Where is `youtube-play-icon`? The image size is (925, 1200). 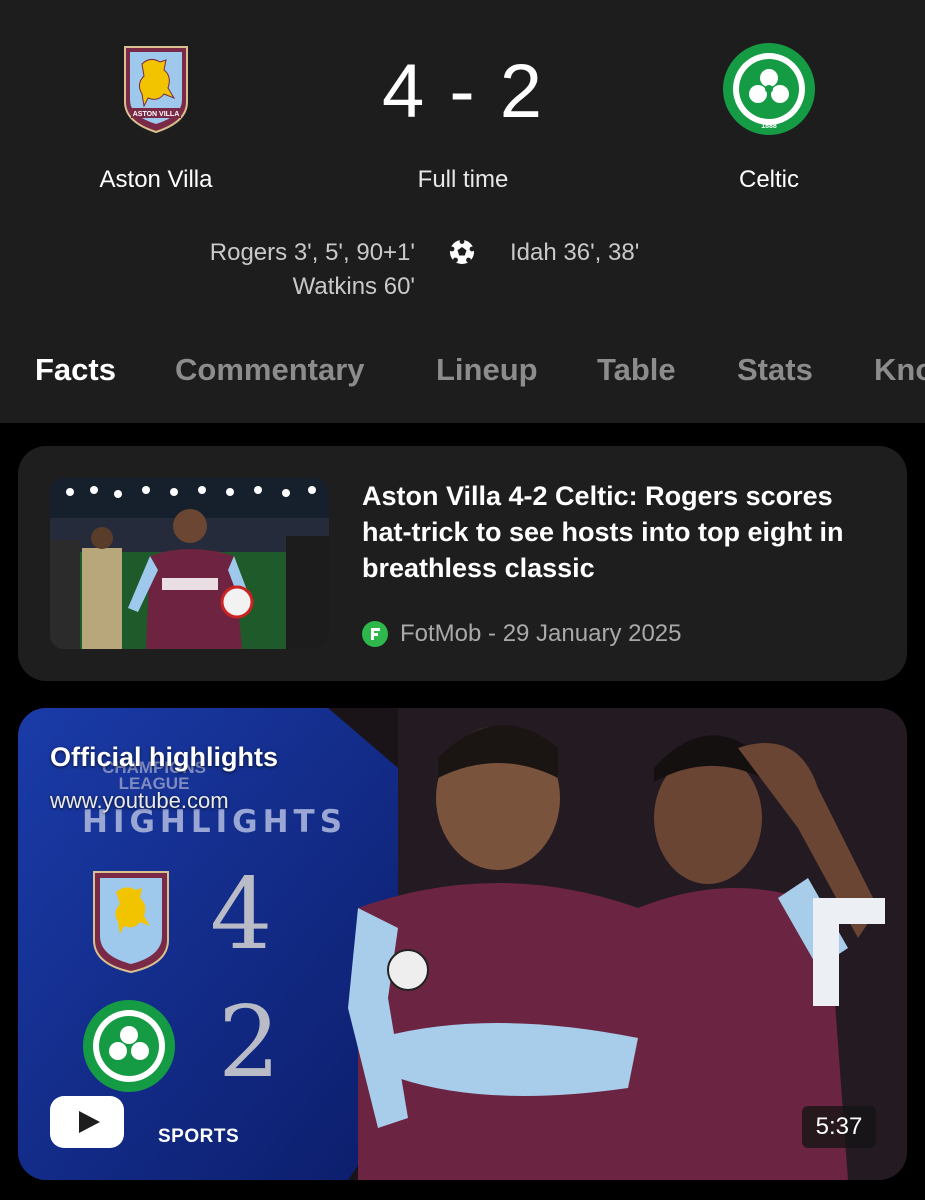
youtube-play-icon is located at coordinates (87, 1122).